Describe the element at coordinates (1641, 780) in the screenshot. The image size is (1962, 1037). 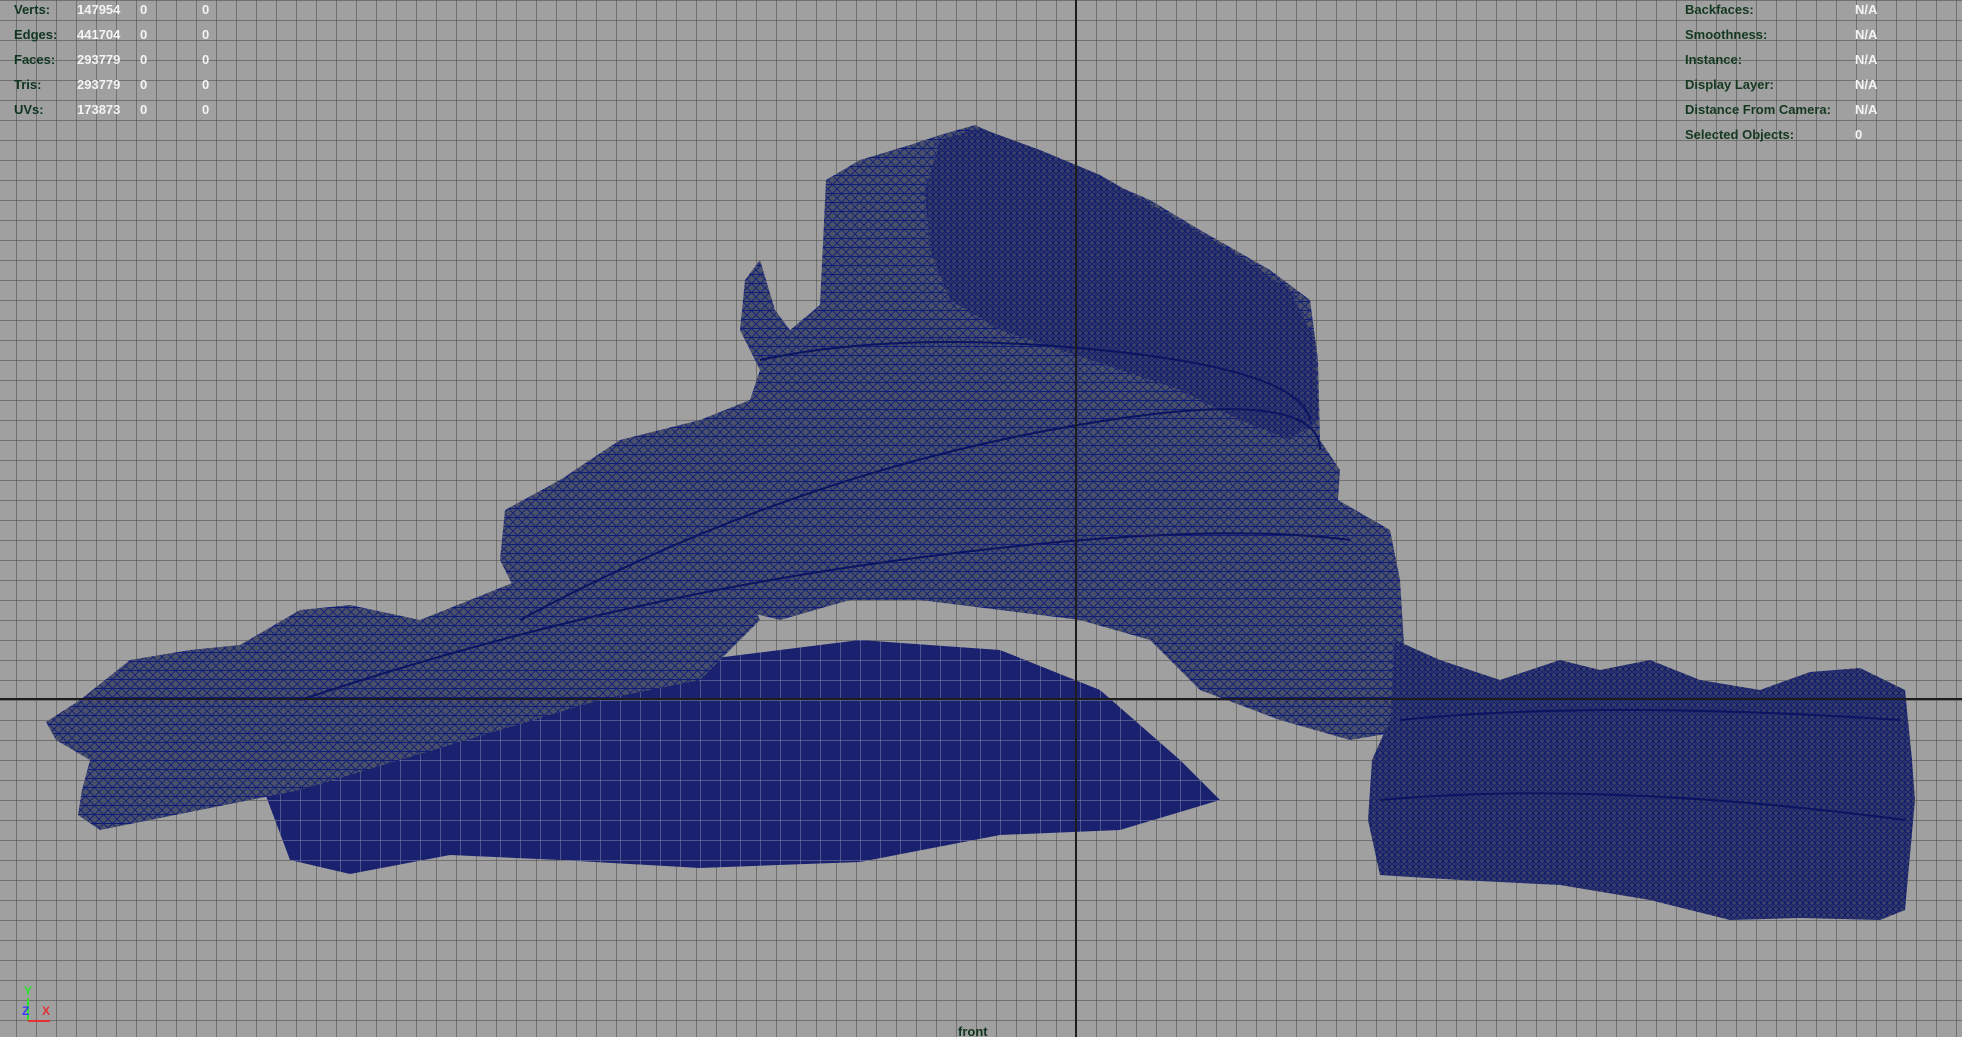
I see `mesh-right-platform` at that location.